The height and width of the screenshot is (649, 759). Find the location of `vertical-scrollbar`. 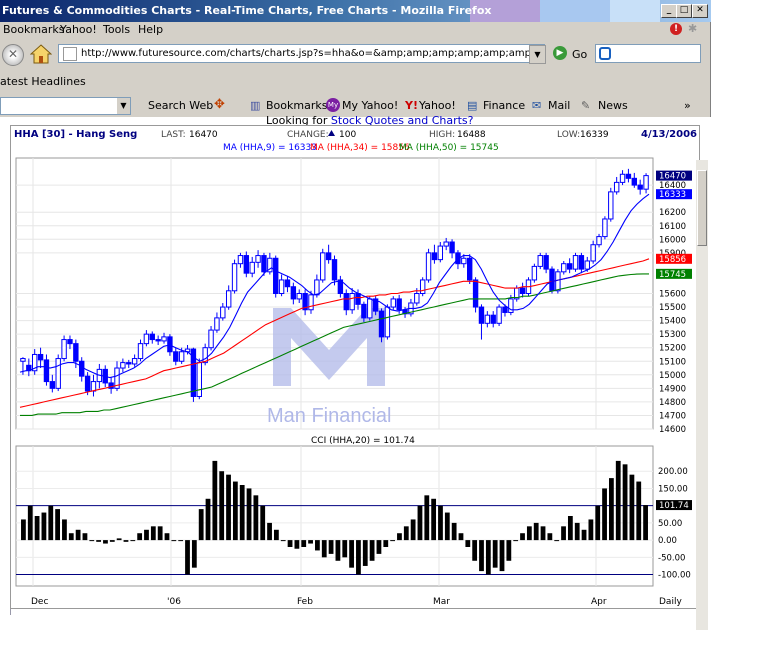

vertical-scrollbar is located at coordinates (702, 395).